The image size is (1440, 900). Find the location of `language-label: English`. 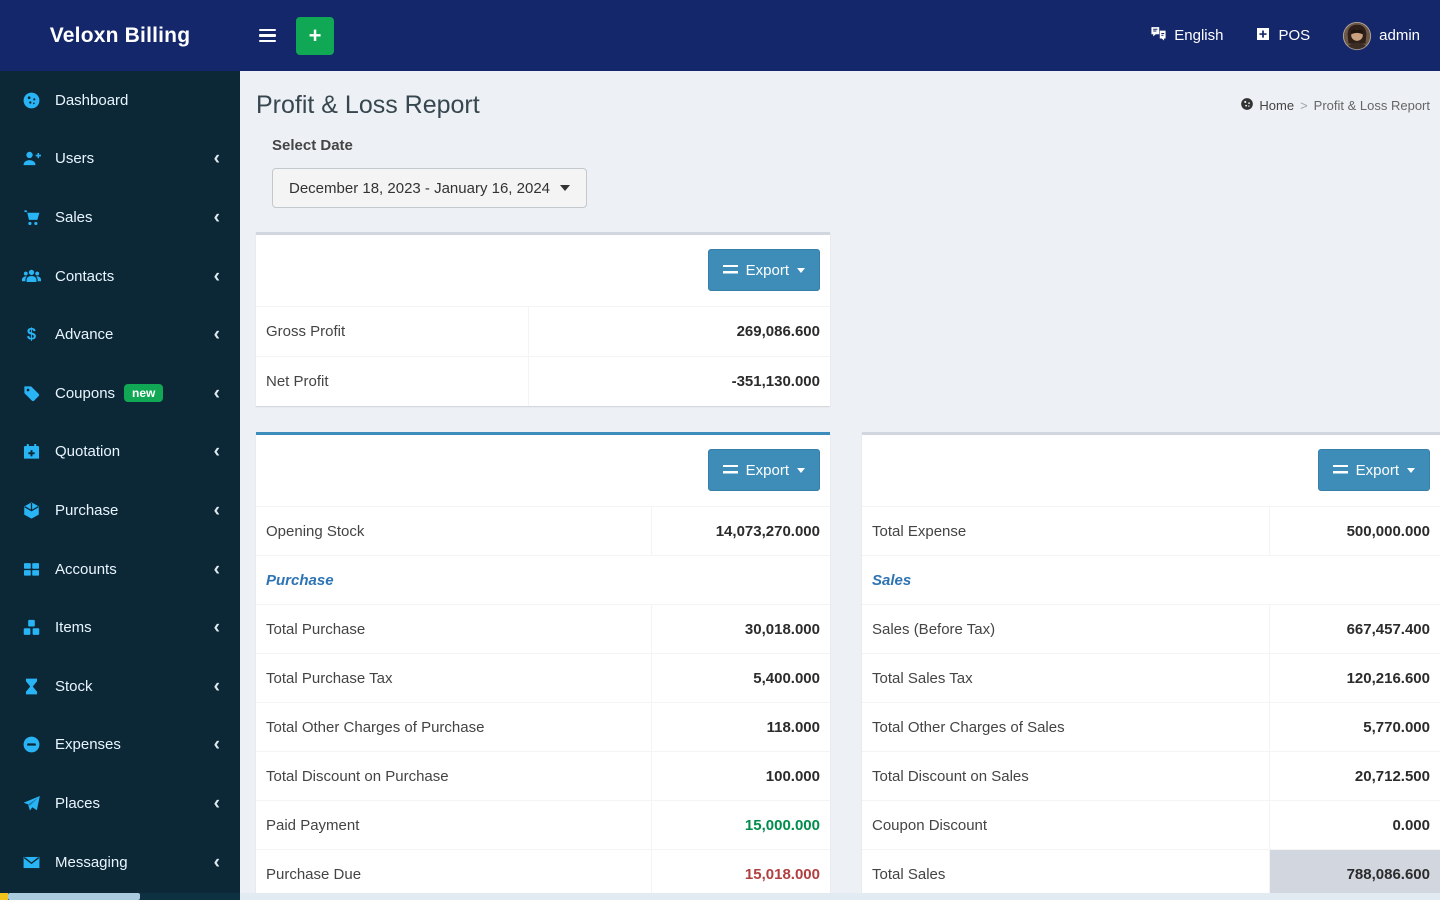

language-label: English is located at coordinates (1199, 35).